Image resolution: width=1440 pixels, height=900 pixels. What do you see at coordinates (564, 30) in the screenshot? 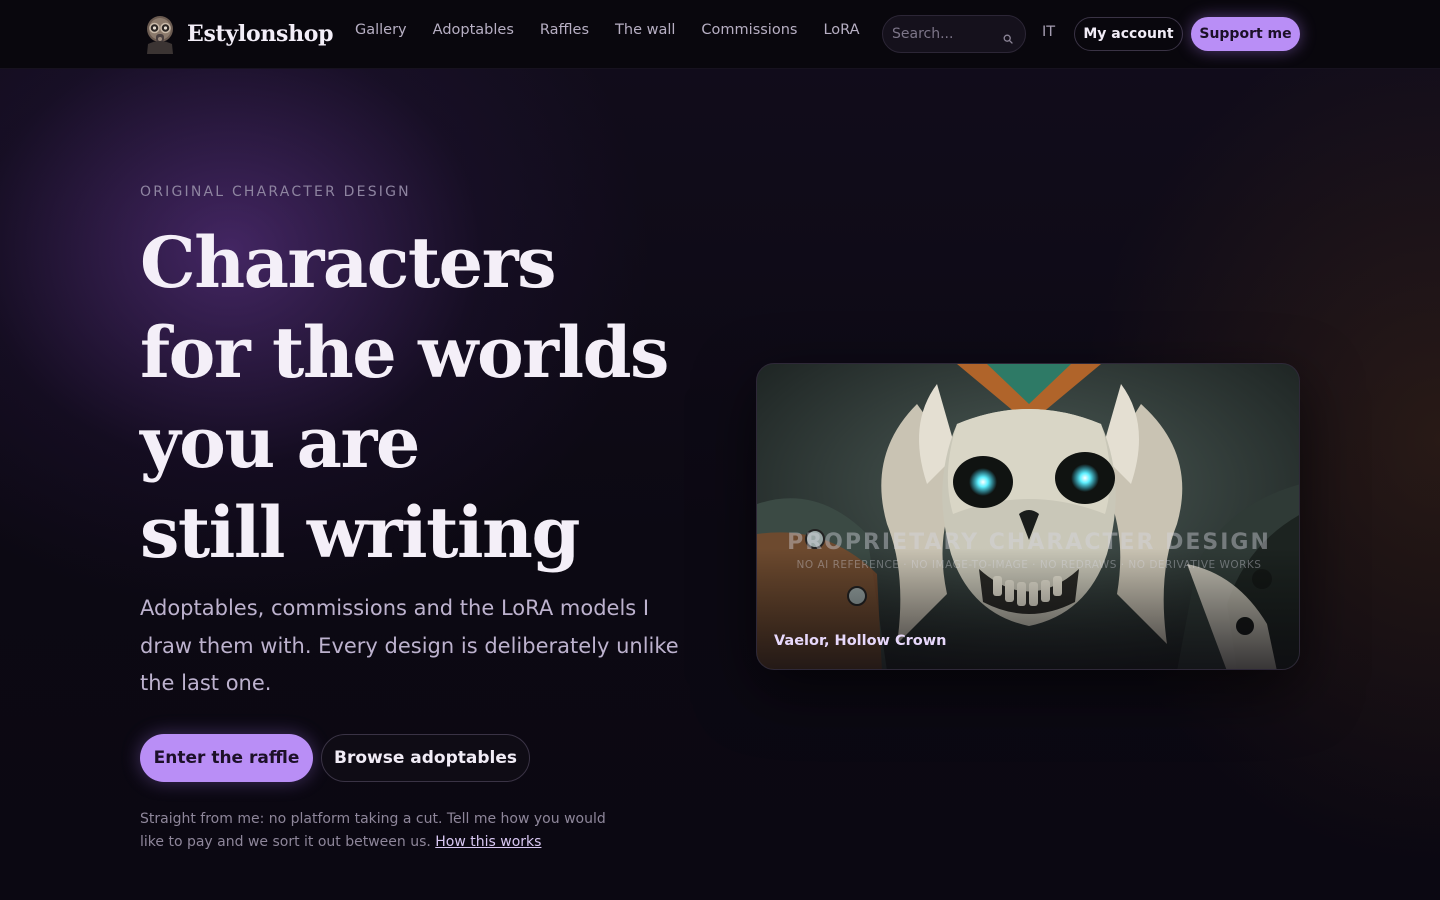
I see `nav-link-raffles: Raffles` at bounding box center [564, 30].